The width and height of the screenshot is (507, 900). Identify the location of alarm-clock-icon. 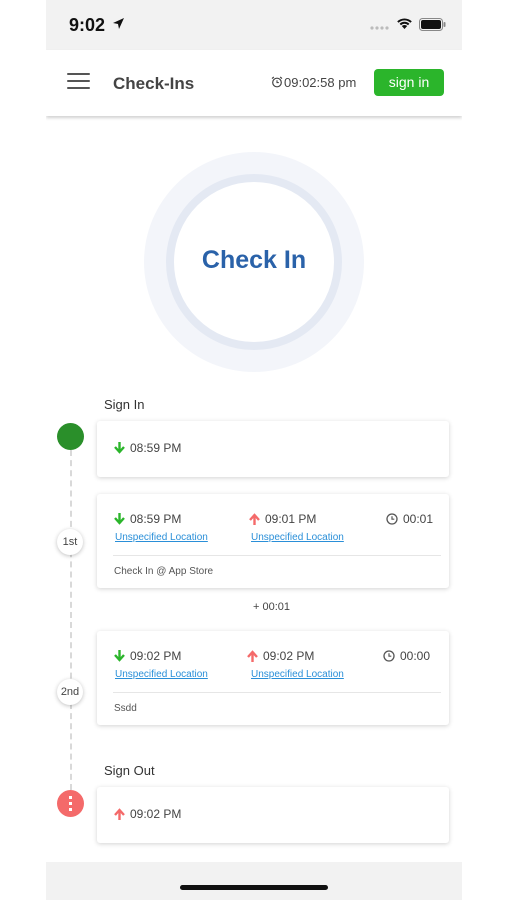
(277, 82).